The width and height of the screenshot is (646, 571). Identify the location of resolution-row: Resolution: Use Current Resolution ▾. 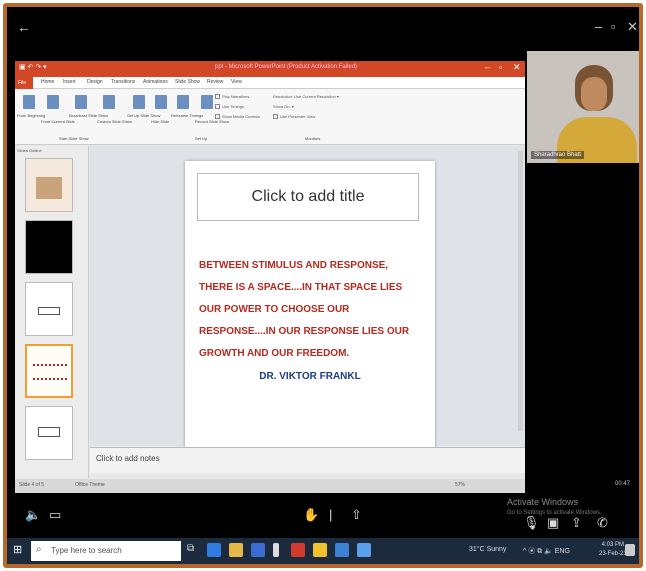
(306, 96).